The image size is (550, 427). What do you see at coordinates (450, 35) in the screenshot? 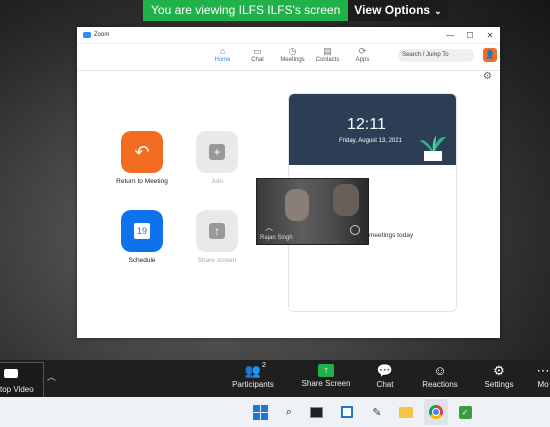
I see `minimize-icon: —` at bounding box center [450, 35].